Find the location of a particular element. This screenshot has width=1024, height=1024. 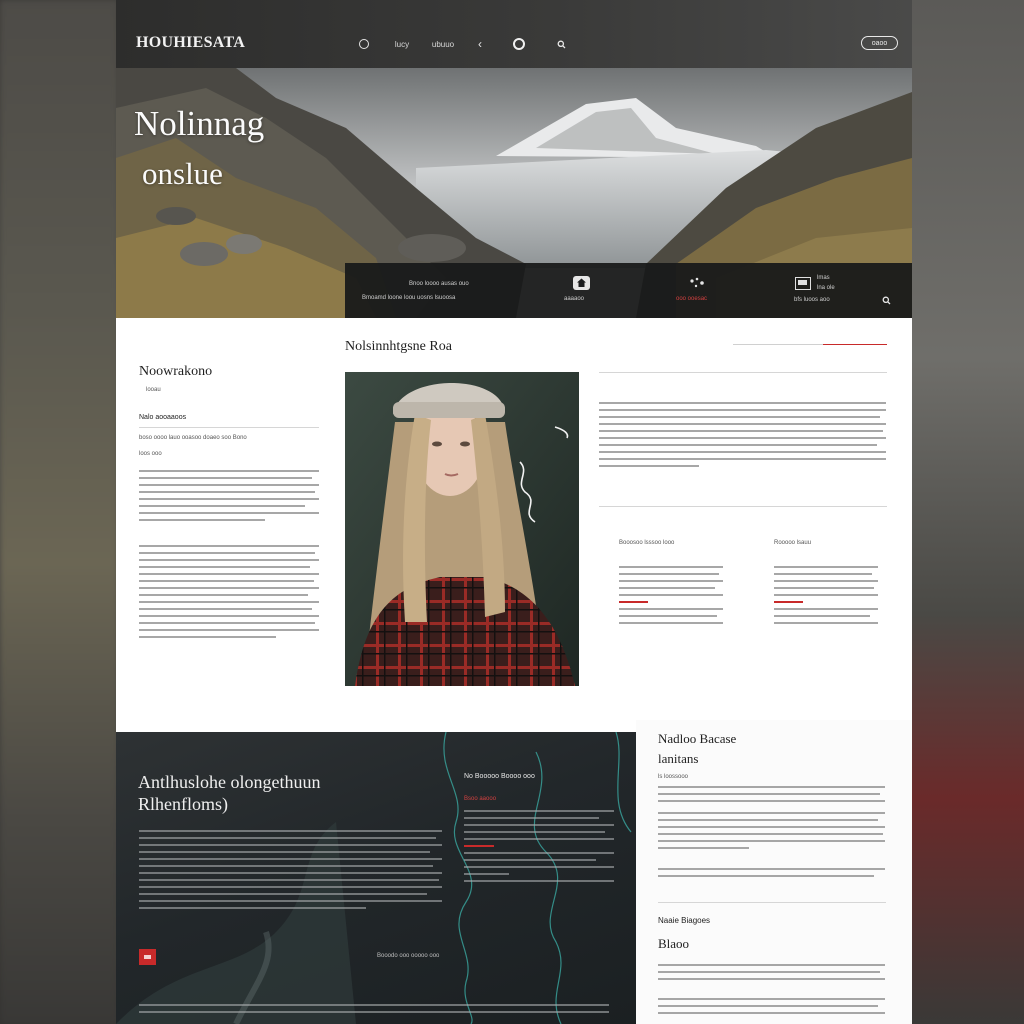

left-label: Nalo aooaaoos is located at coordinates (163, 417).